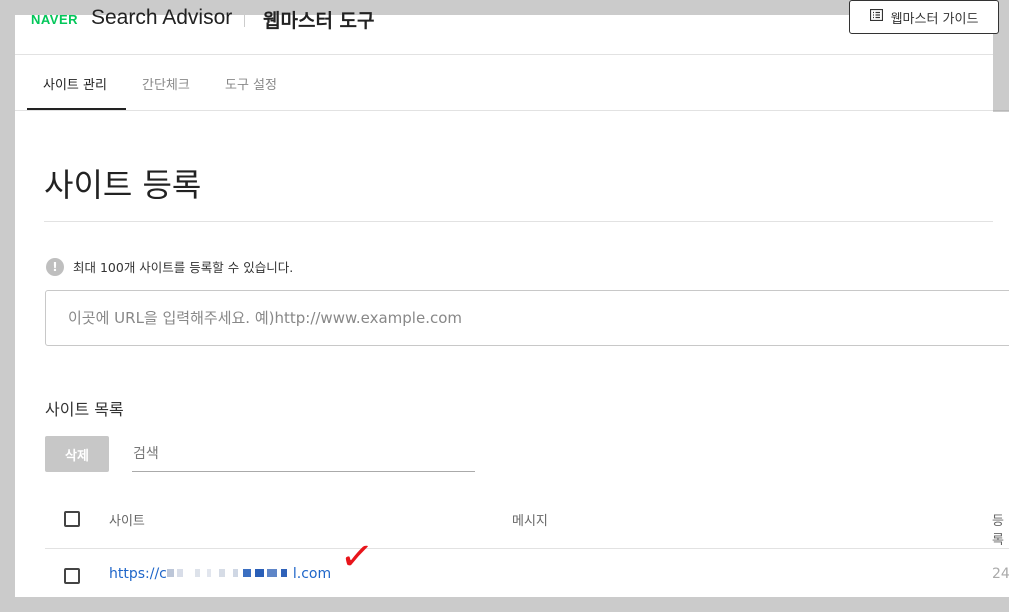 Image resolution: width=1009 pixels, height=612 pixels. I want to click on redacted-url-part, so click(229, 573).